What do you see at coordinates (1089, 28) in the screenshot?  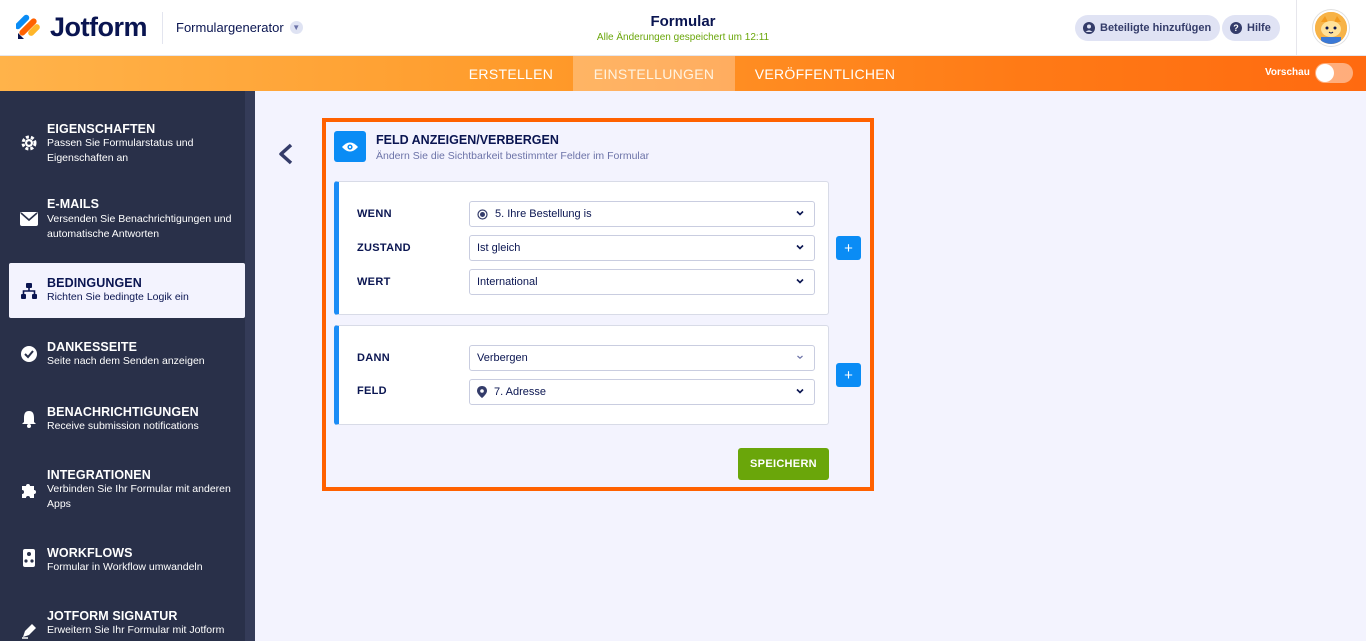 I see `user-icon` at bounding box center [1089, 28].